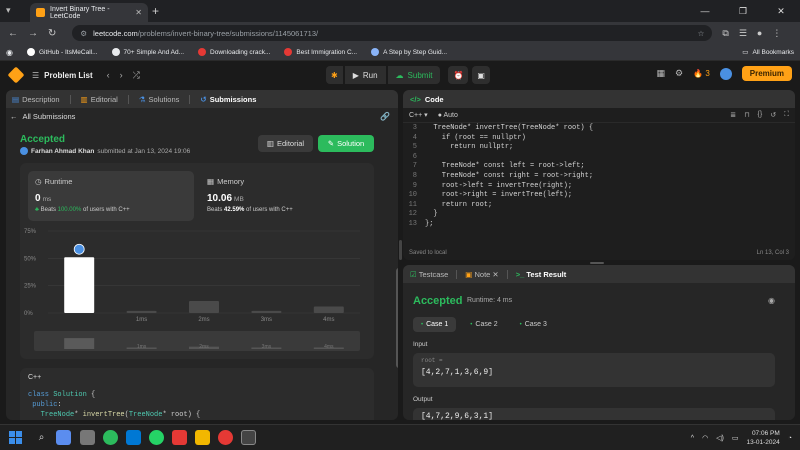  Describe the element at coordinates (429, 274) in the screenshot. I see `tab-testcase: ☑ Testcase` at that location.